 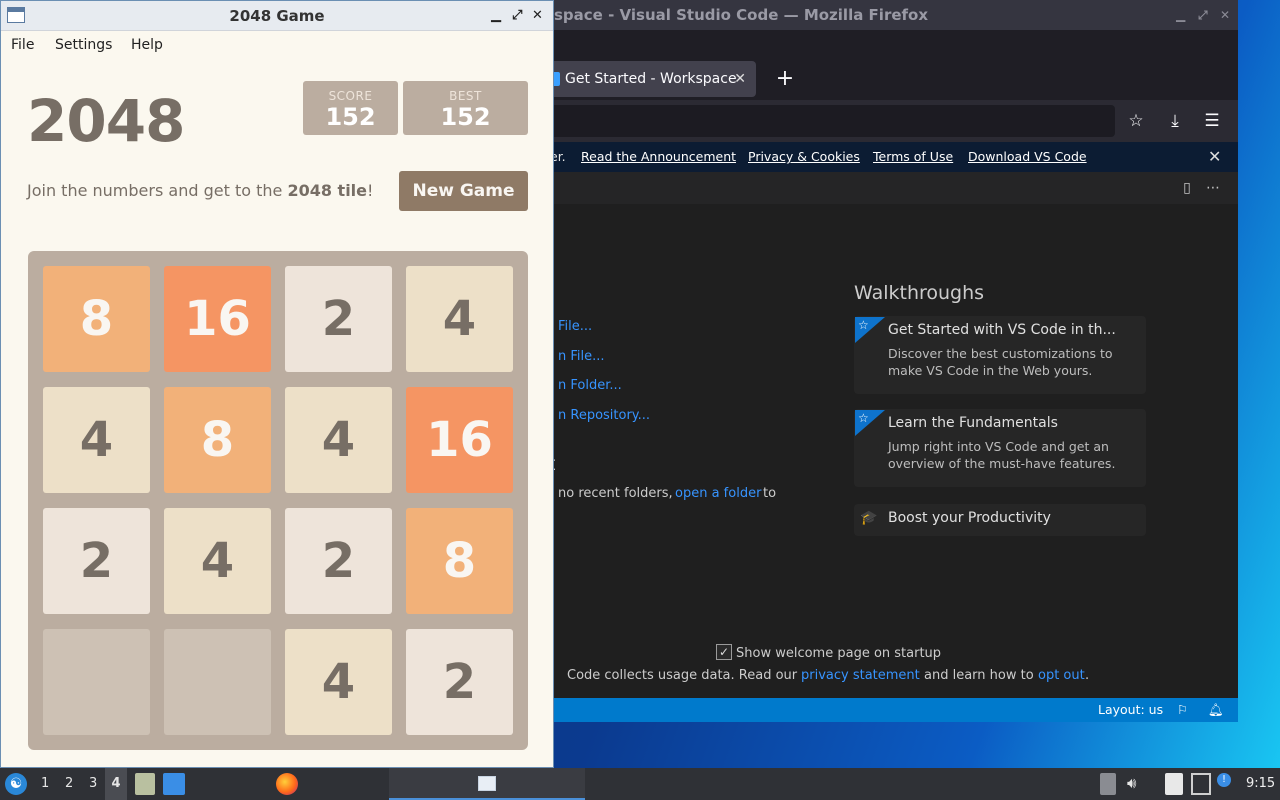 I want to click on split-editor-icon: ▯, so click(x=1187, y=188).